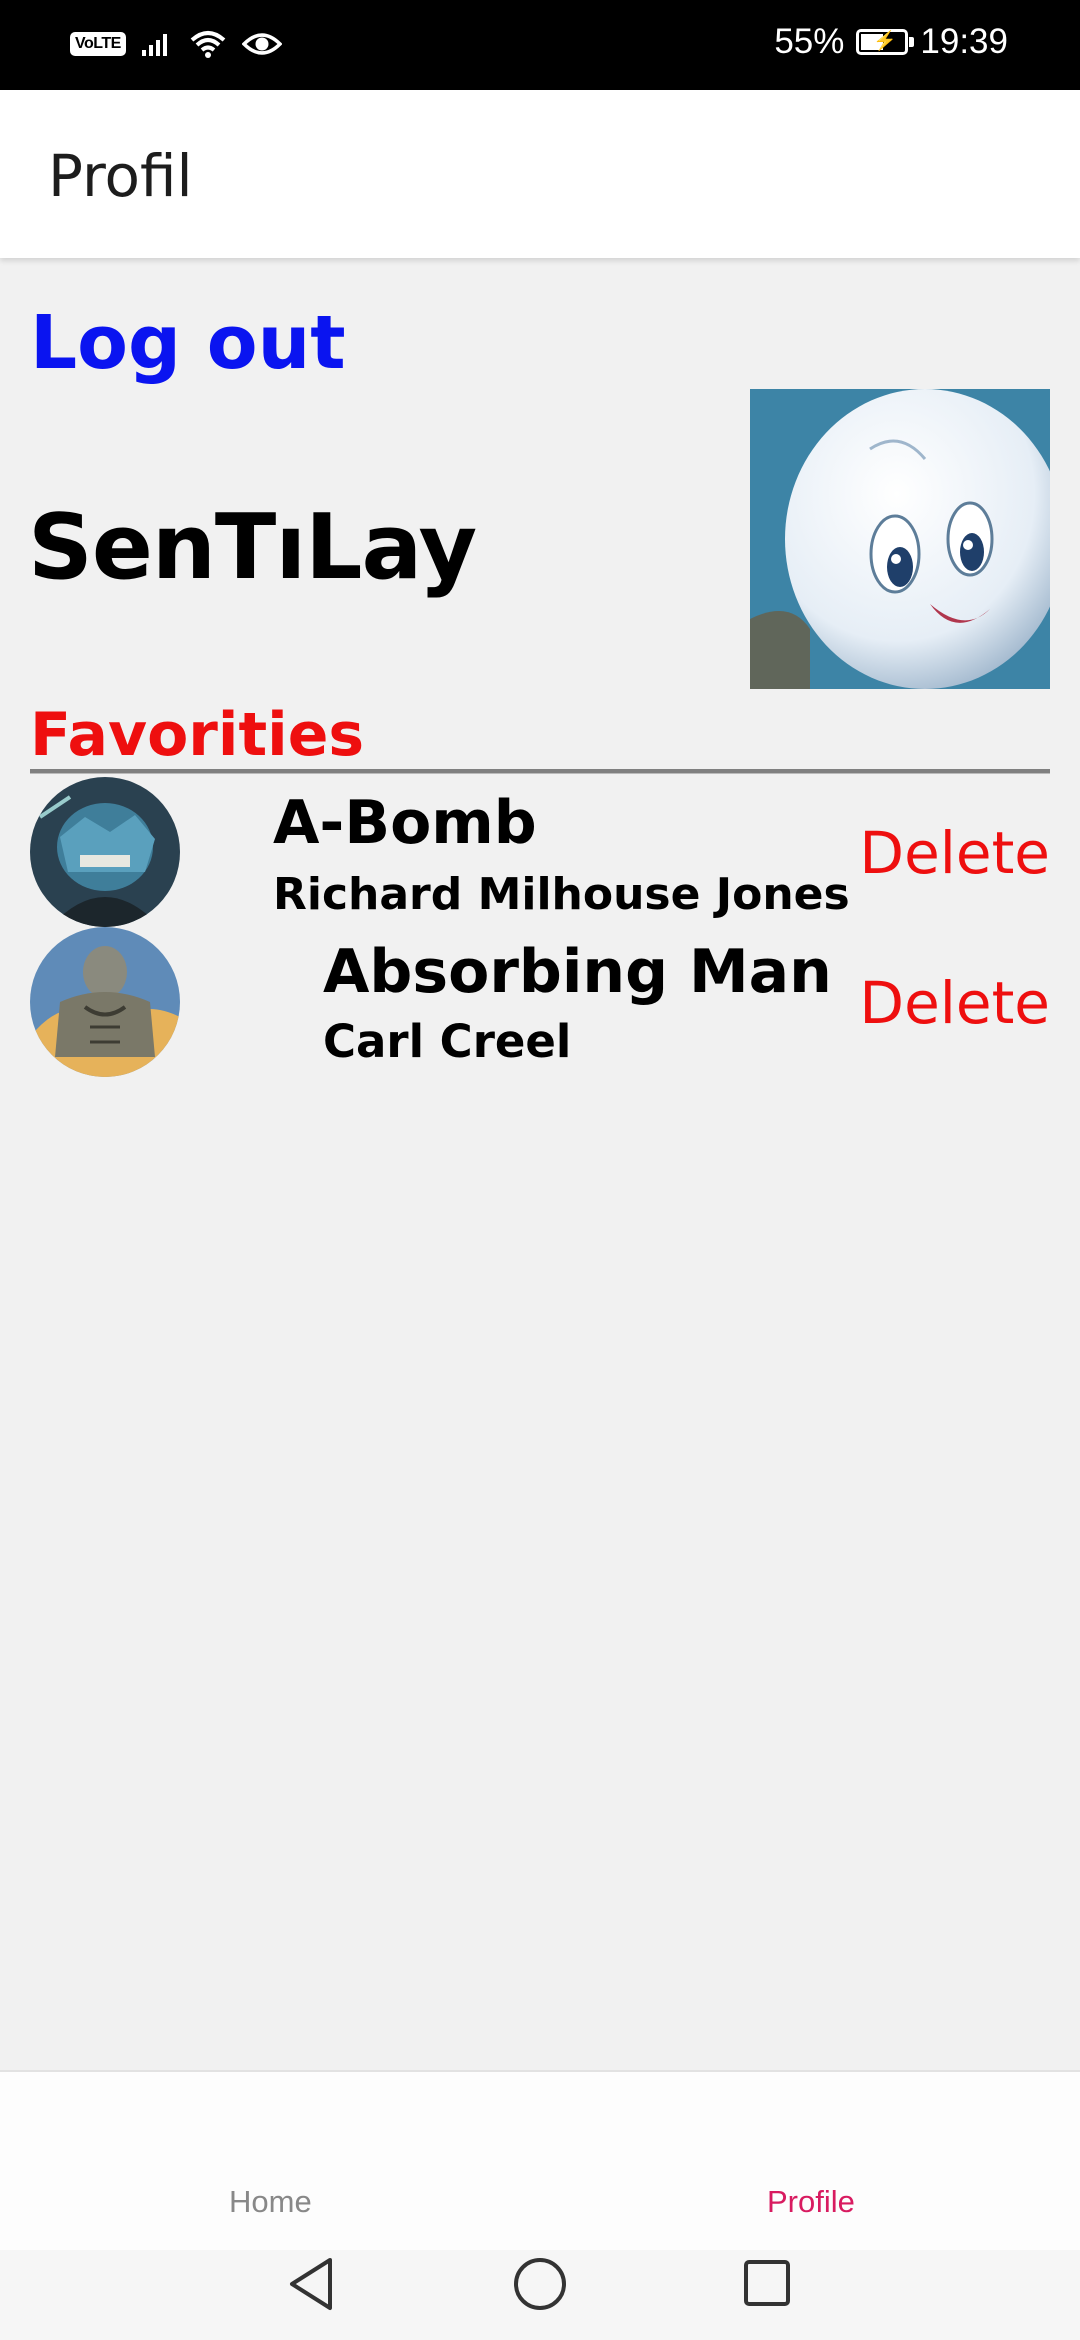 Image resolution: width=1080 pixels, height=2340 pixels. I want to click on hero-name: A-Bomb, so click(405, 823).